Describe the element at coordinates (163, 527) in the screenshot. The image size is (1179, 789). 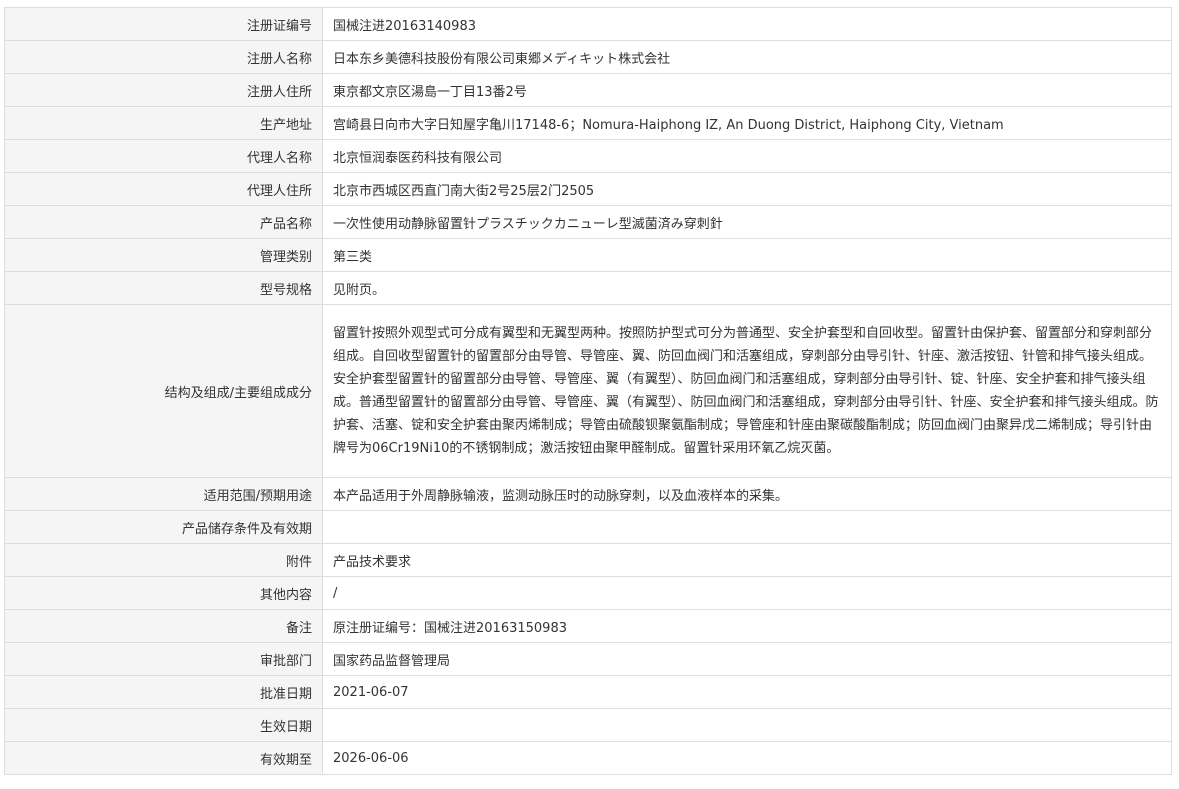
I see `row-label: 产品储存条件及有效期` at that location.